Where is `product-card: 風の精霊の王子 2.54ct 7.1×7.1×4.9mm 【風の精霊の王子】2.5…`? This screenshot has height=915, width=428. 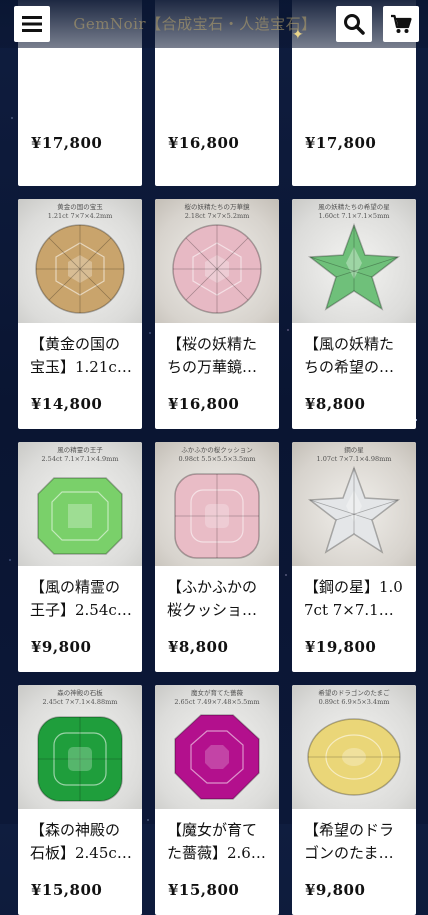 product-card: 風の精霊の王子 2.54ct 7.1×7.1×4.9mm 【風の精霊の王子】2.5… is located at coordinates (80, 557).